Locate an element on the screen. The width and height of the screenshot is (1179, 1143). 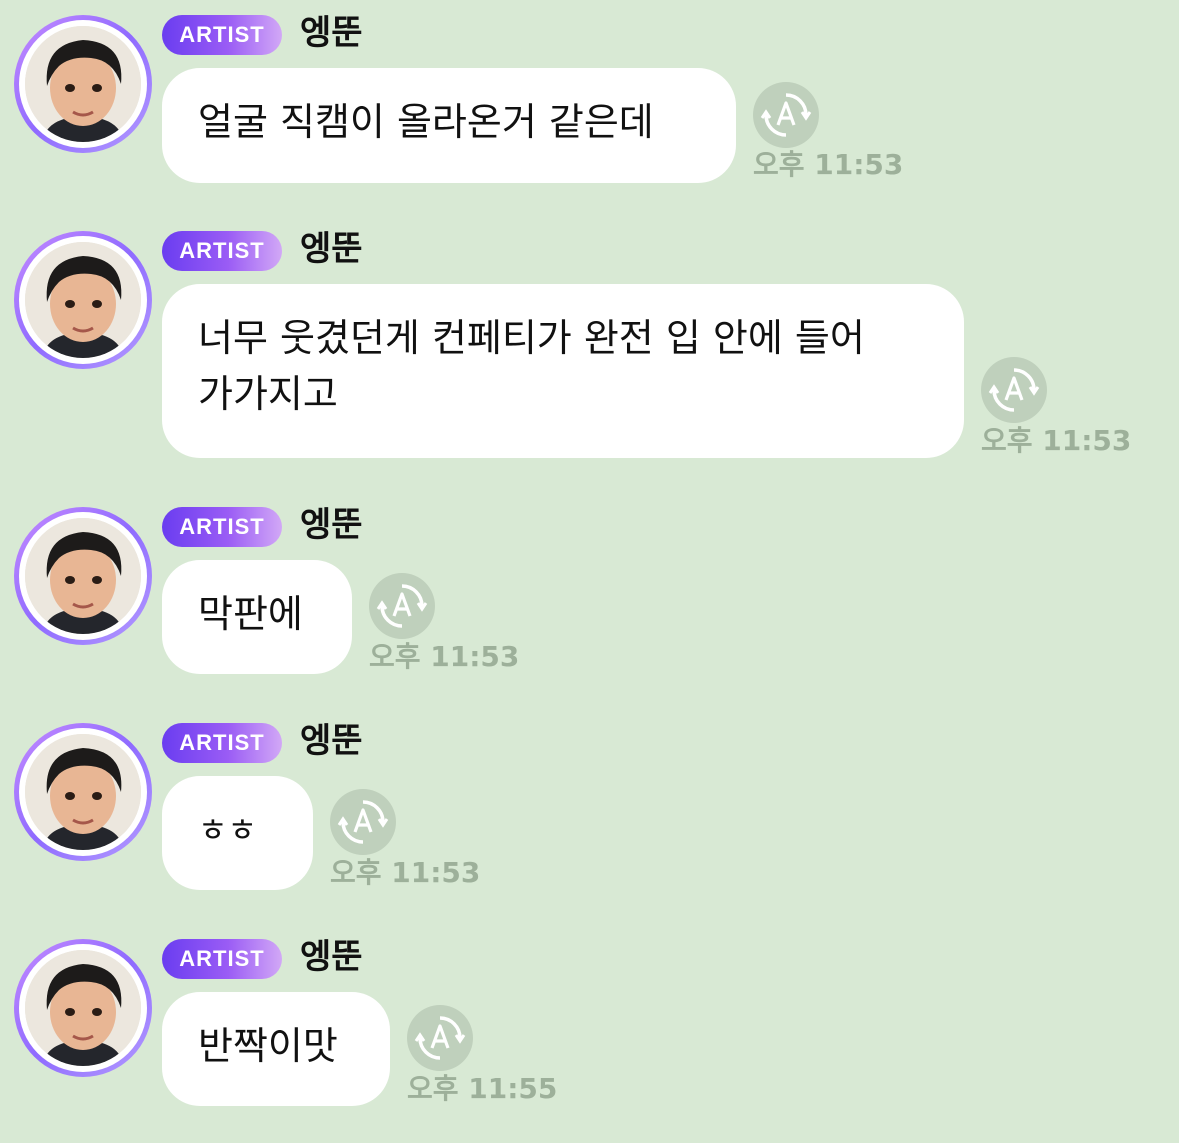
message-bubble: 막판에 is located at coordinates (257, 617).